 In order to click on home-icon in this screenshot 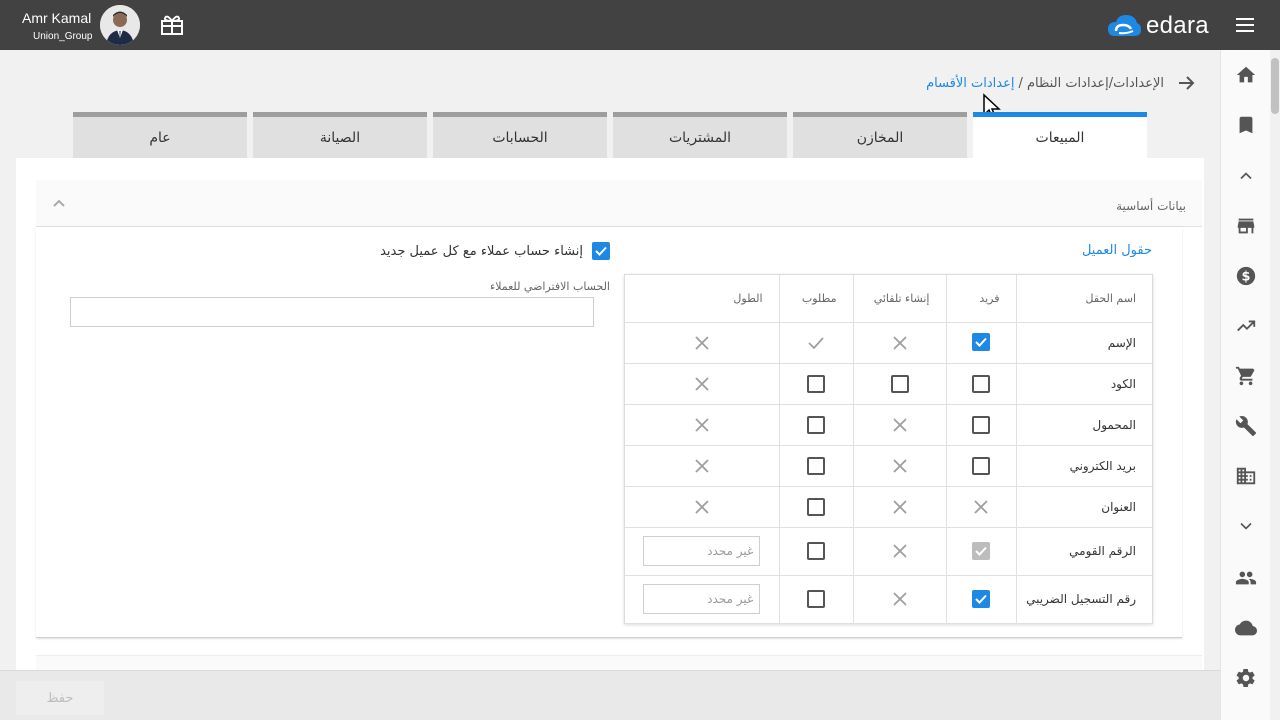, I will do `click(1246, 75)`.